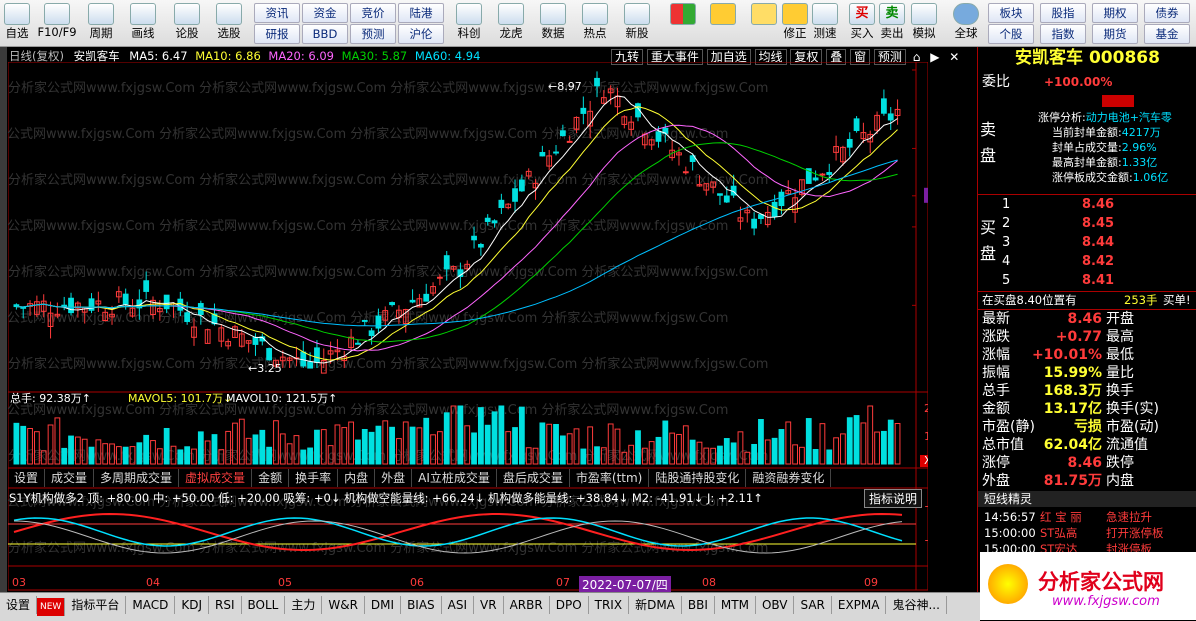 The image size is (1196, 621). I want to click on indicator-tab-9: DMI, so click(383, 605).